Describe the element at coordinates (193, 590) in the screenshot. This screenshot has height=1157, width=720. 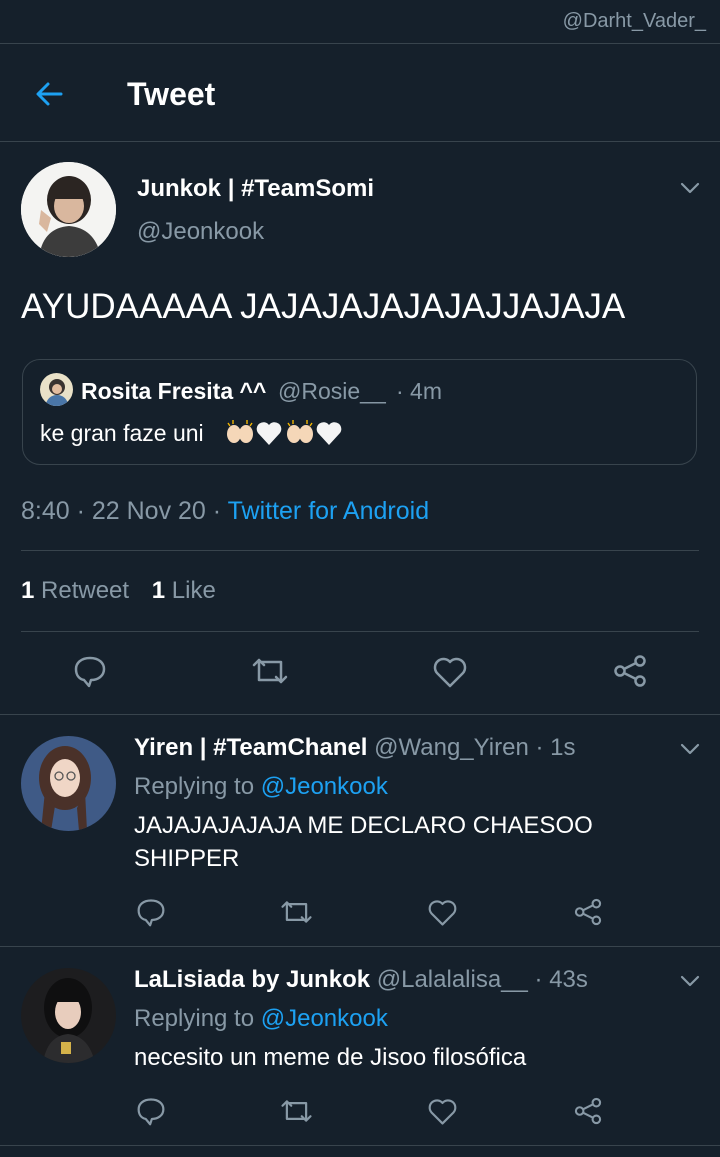
I see `like-label: Like` at that location.